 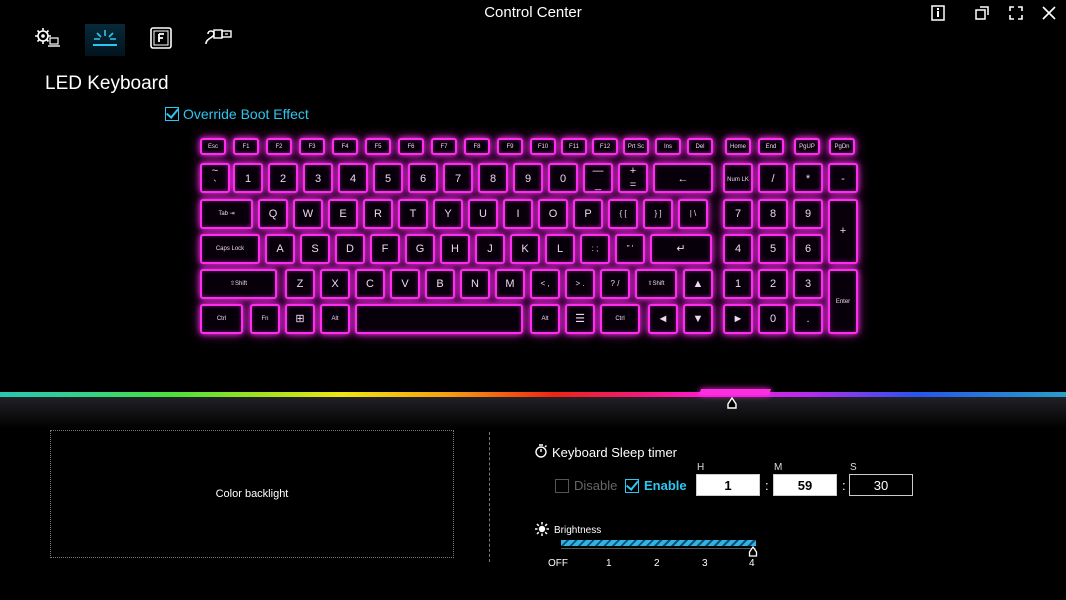 I want to click on key: H, so click(x=455, y=249).